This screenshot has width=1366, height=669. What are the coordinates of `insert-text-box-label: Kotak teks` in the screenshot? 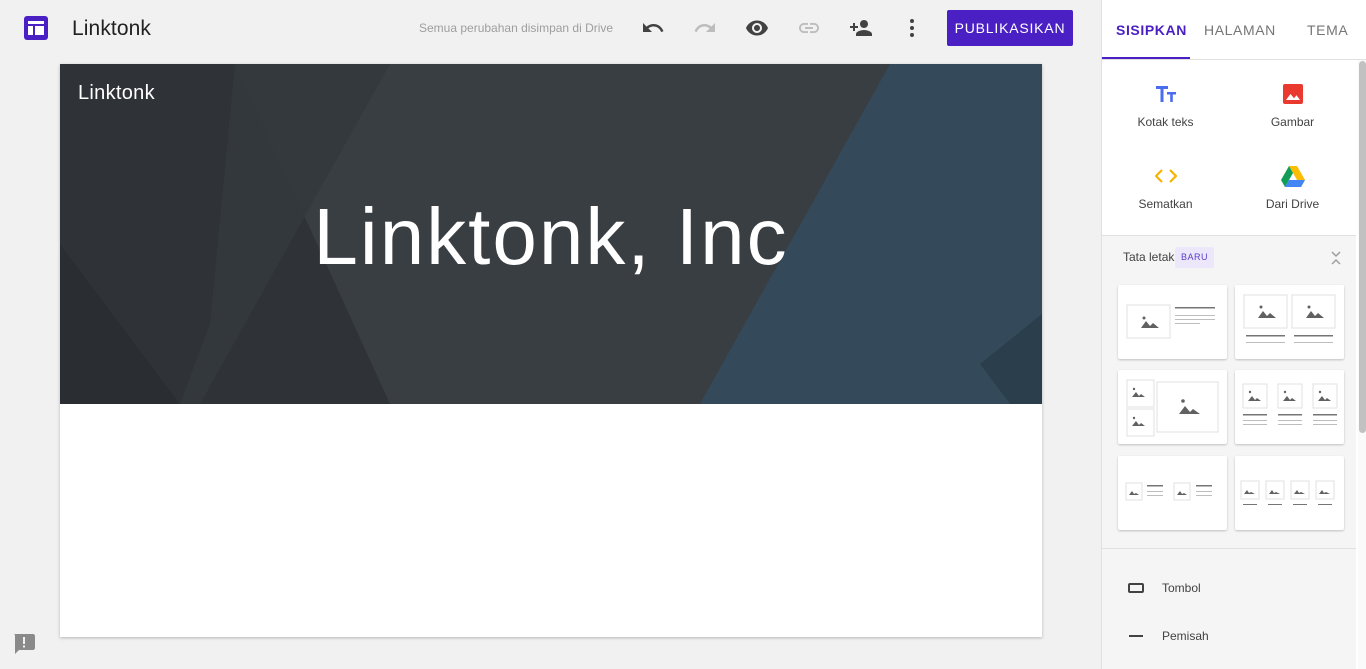 It's located at (1165, 122).